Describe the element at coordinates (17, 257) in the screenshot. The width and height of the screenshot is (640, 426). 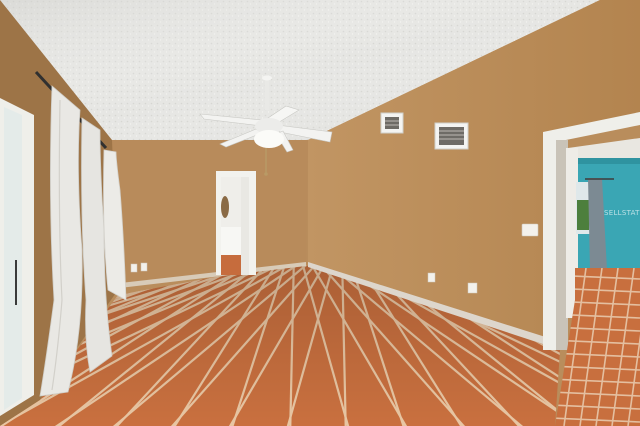
I see `sliding-glass-door` at that location.